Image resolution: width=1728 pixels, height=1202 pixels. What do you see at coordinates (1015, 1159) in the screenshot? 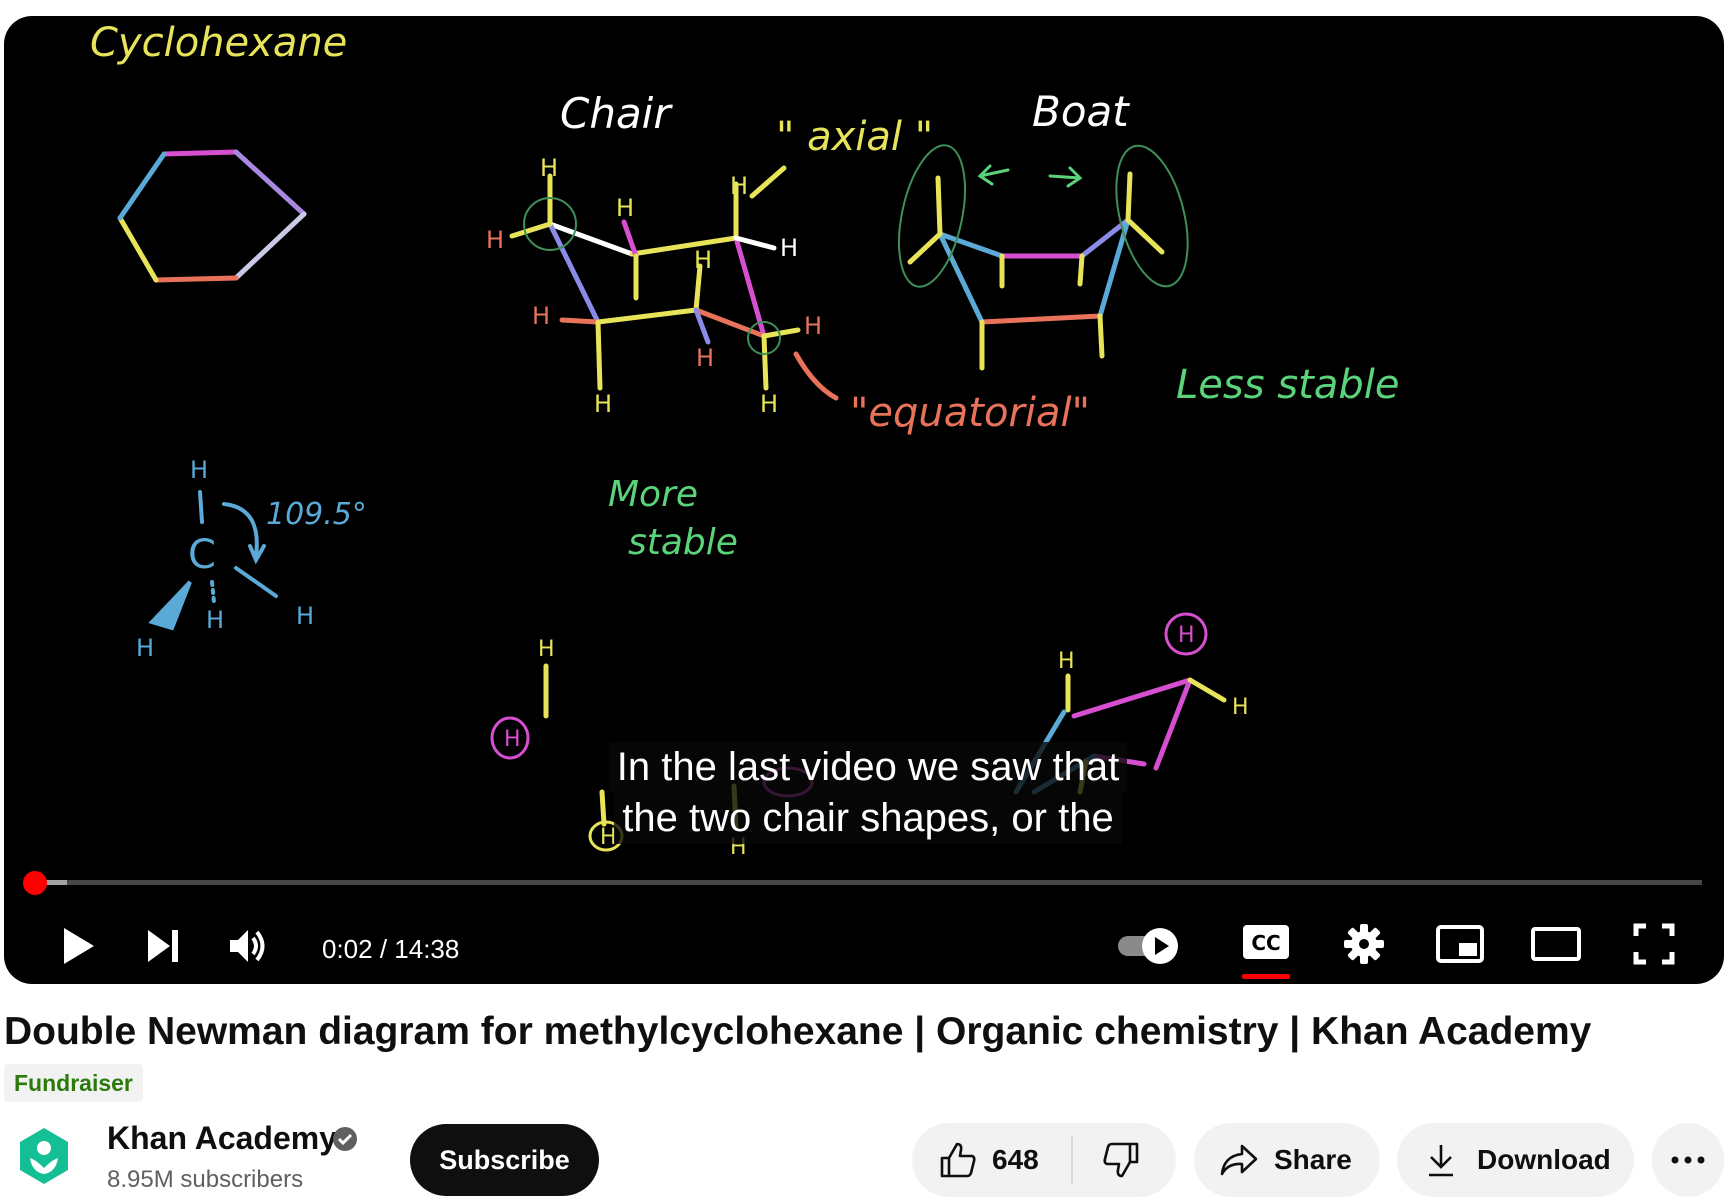
I see `like-count: 648` at bounding box center [1015, 1159].